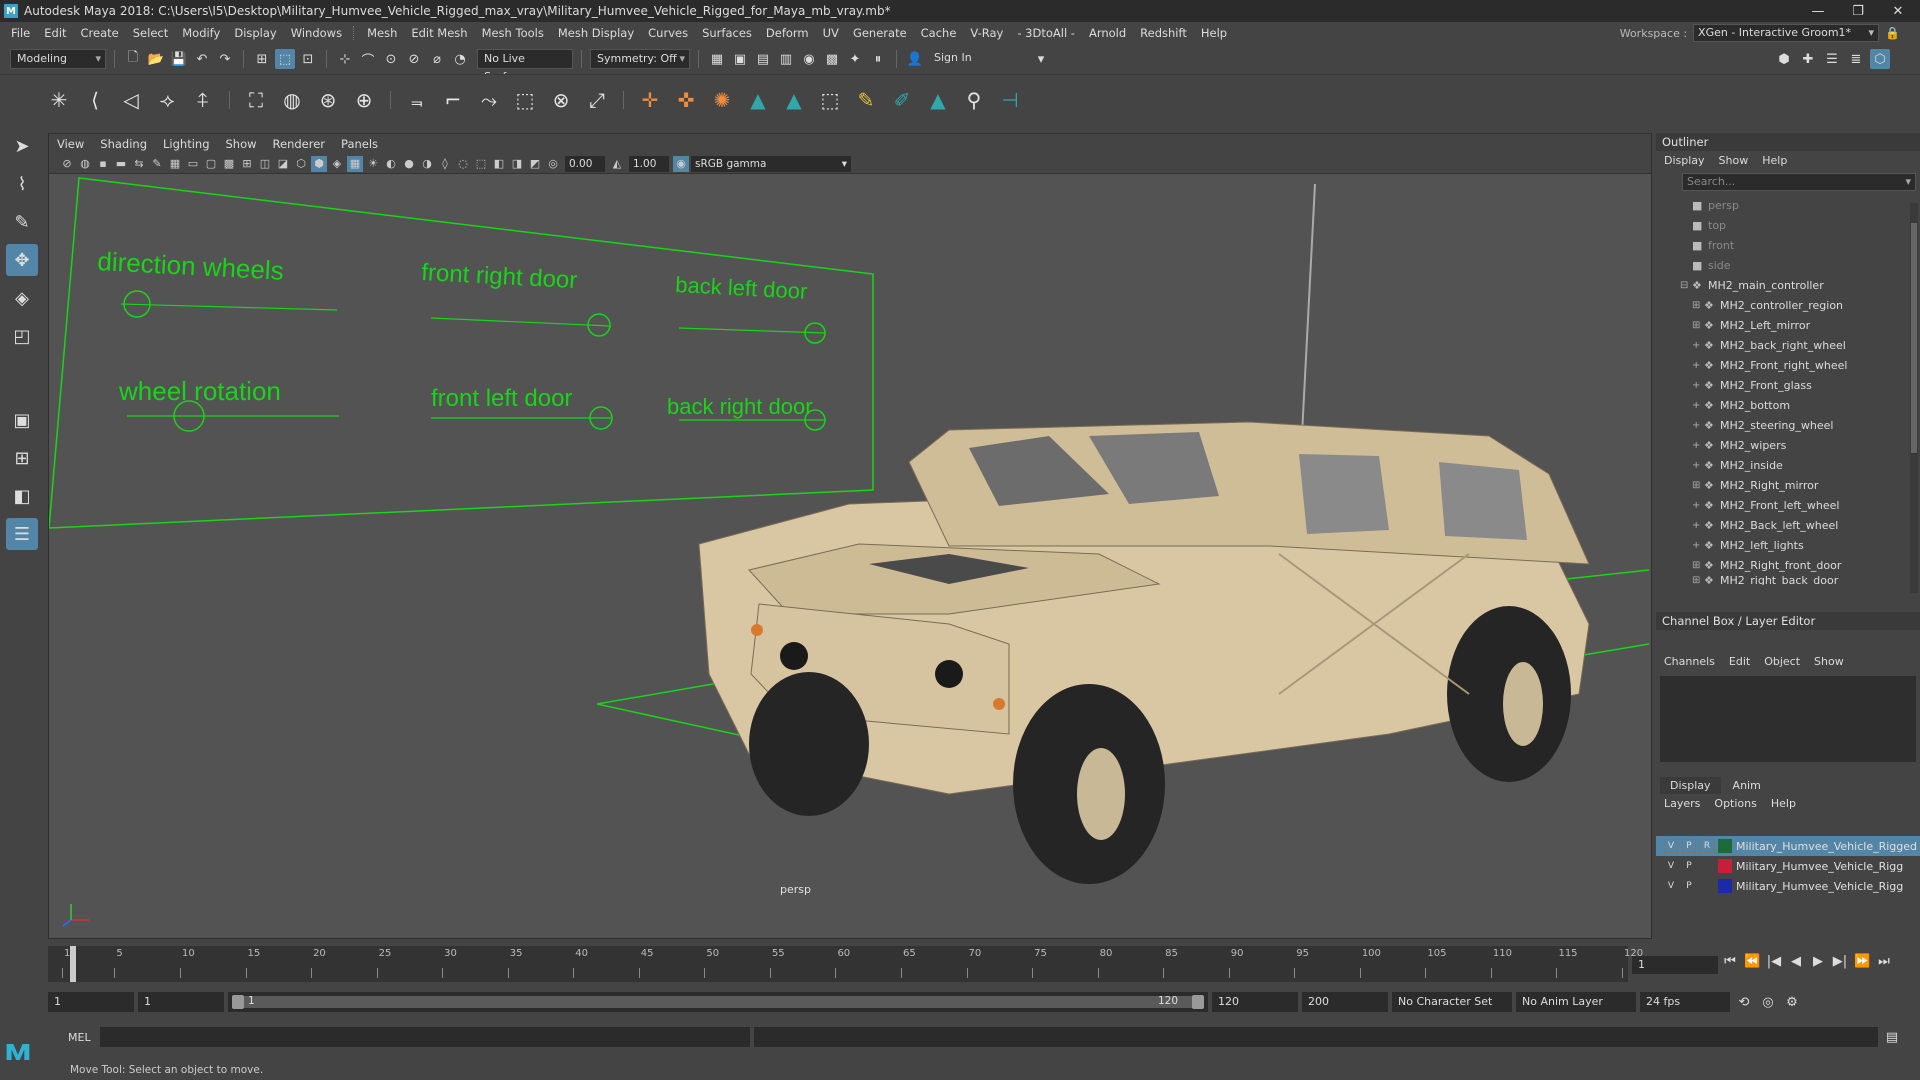  Describe the element at coordinates (1792, 1002) in the screenshot. I see `animation-prefs-icon: ⚙` at that location.